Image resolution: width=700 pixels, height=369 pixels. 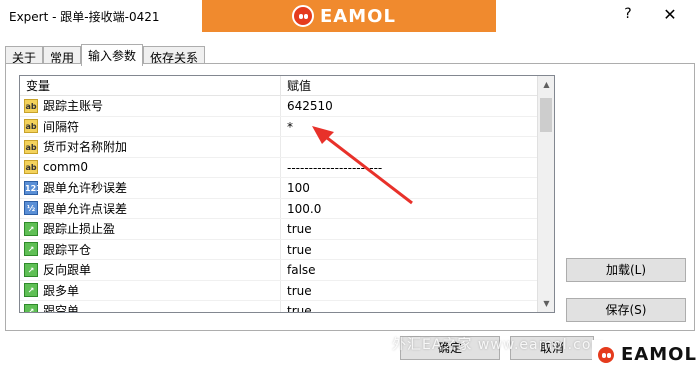 What do you see at coordinates (85, 208) in the screenshot?
I see `param-name: 跟单允许点误差` at bounding box center [85, 208].